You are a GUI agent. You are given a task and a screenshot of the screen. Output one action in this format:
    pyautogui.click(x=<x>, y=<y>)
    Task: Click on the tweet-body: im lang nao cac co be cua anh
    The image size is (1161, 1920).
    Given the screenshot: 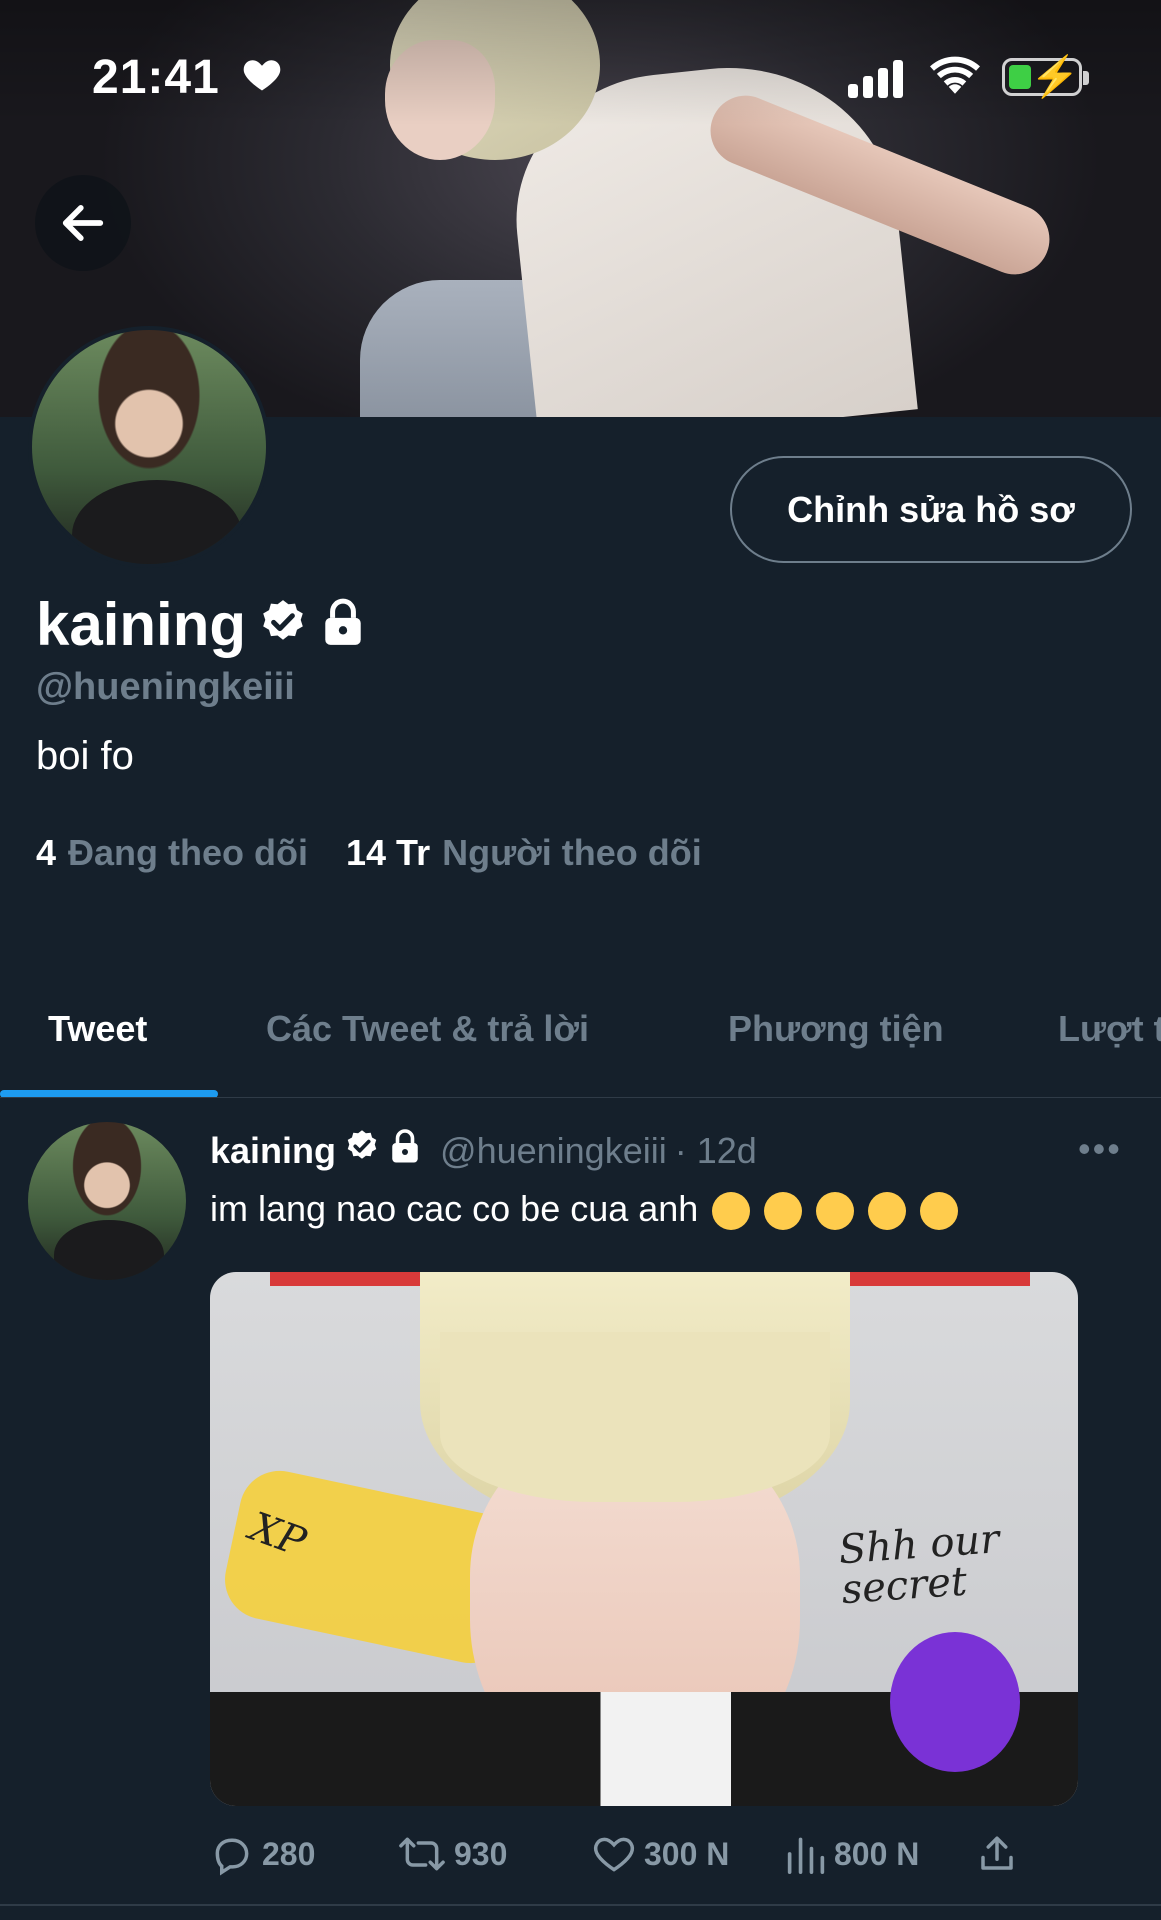 What is the action you would take?
    pyautogui.click(x=454, y=1208)
    